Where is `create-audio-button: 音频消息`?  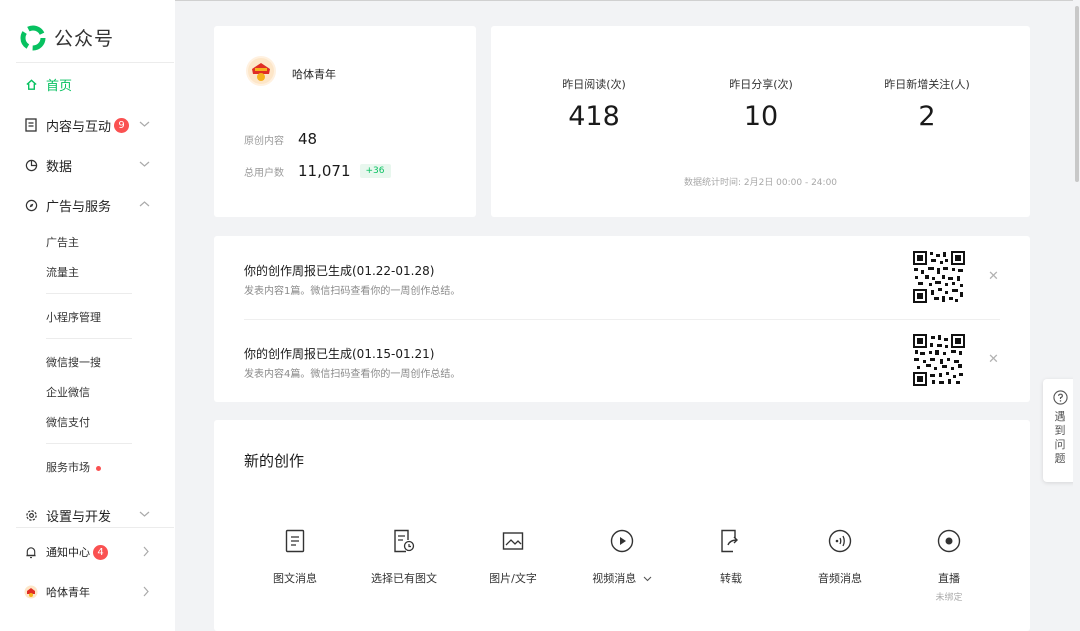 create-audio-button: 音频消息 is located at coordinates (840, 557).